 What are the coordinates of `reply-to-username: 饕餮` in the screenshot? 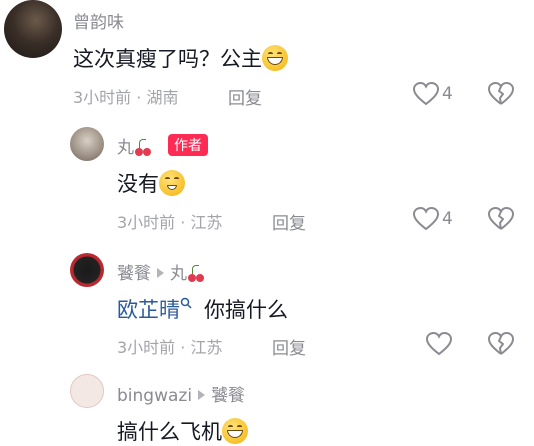 It's located at (228, 396).